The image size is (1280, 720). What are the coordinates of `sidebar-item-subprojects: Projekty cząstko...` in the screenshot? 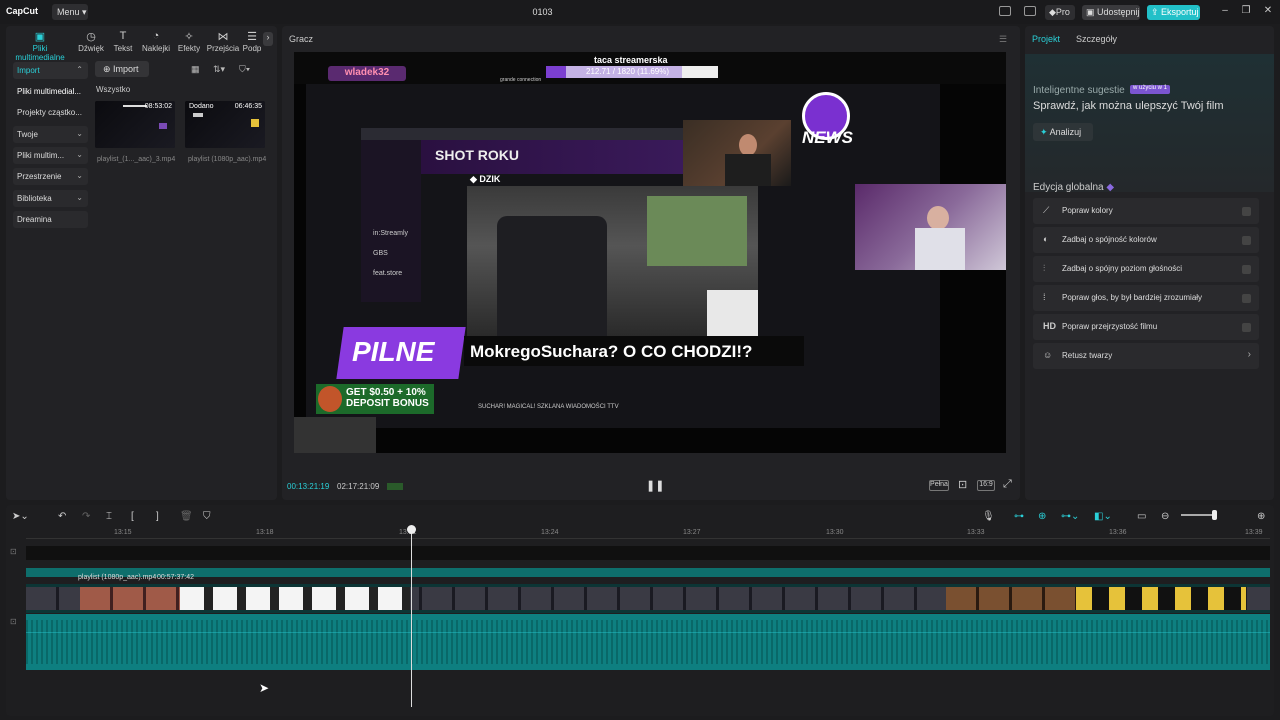 It's located at (50, 112).